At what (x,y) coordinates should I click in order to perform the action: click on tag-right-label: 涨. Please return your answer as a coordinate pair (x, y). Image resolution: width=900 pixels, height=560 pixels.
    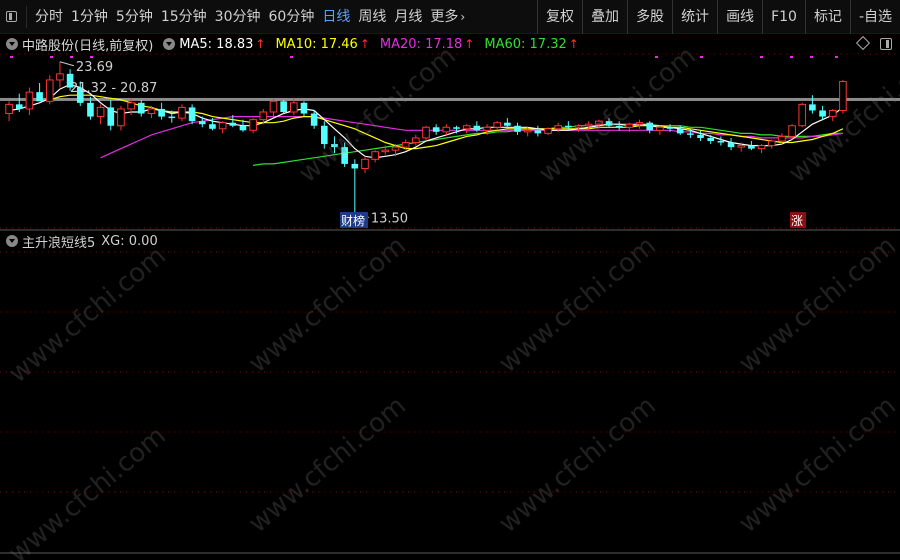
    Looking at the image, I should click on (797, 220).